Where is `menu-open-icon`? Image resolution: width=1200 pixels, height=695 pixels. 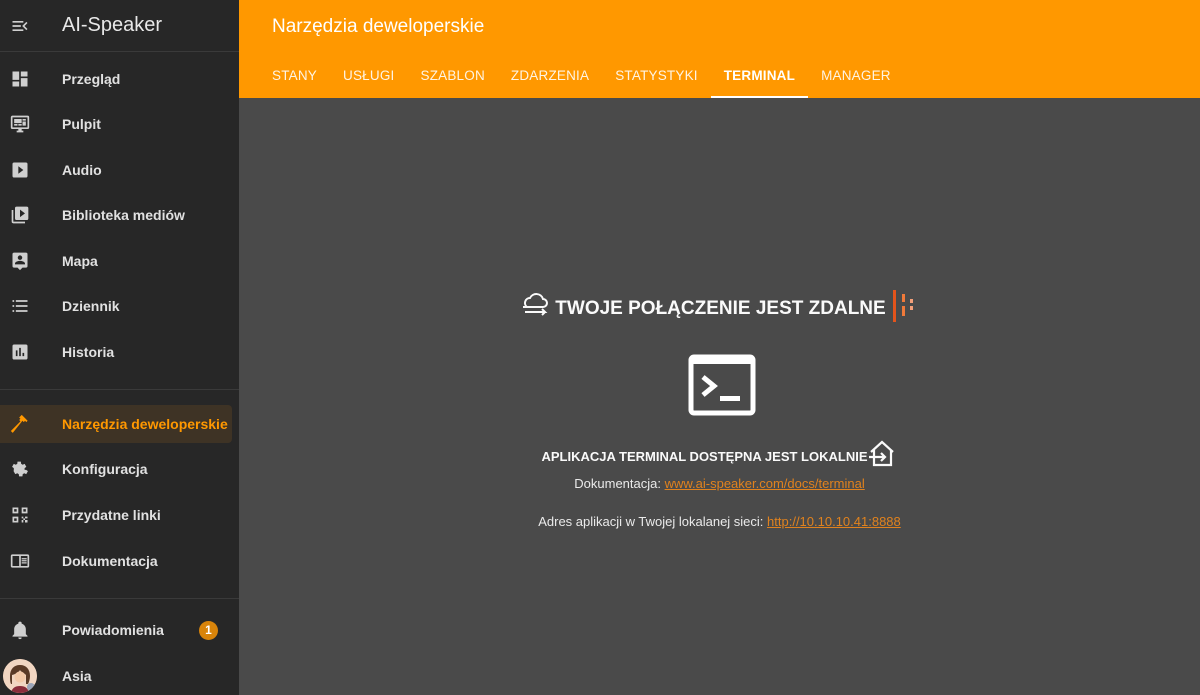
menu-open-icon is located at coordinates (20, 26).